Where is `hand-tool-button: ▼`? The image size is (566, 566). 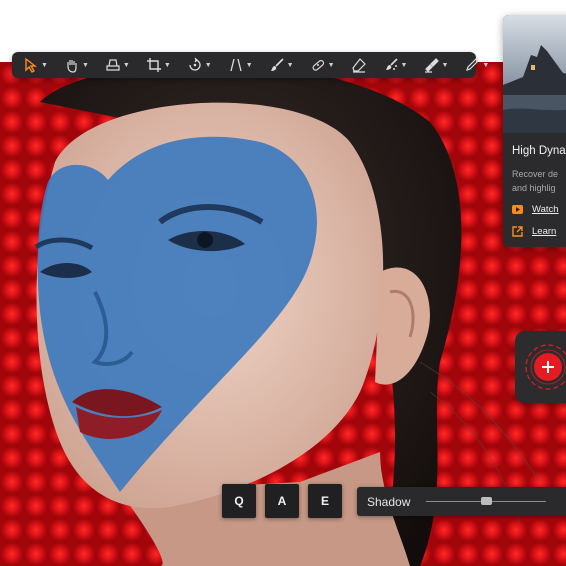
hand-tool-button: ▼ is located at coordinates (76, 65).